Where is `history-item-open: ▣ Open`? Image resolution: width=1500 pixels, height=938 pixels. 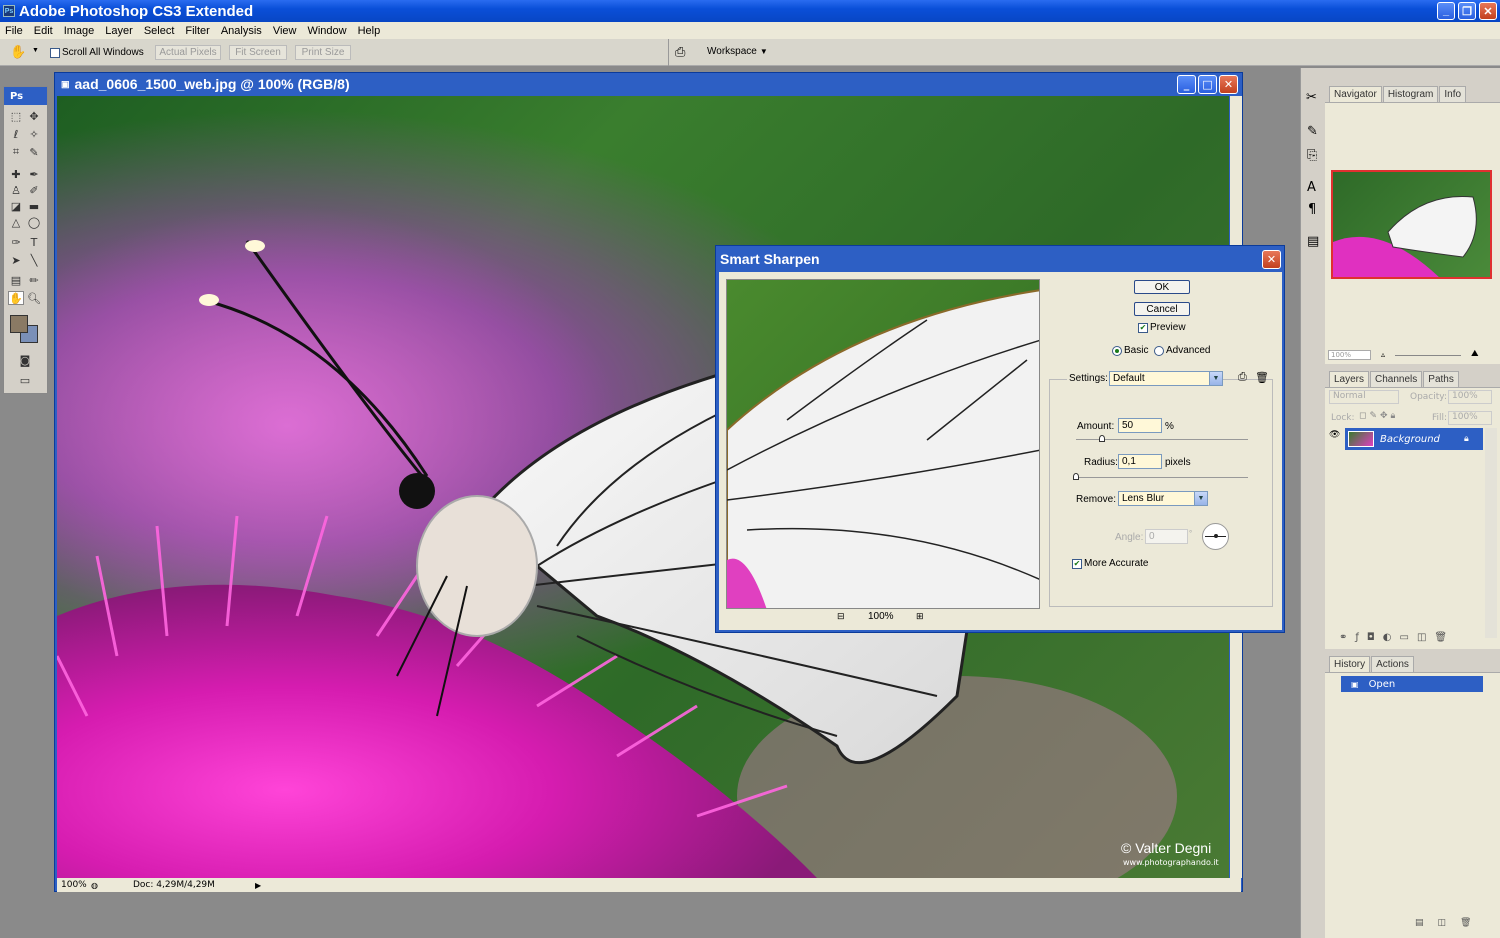
history-item-open: ▣ Open is located at coordinates (1412, 684).